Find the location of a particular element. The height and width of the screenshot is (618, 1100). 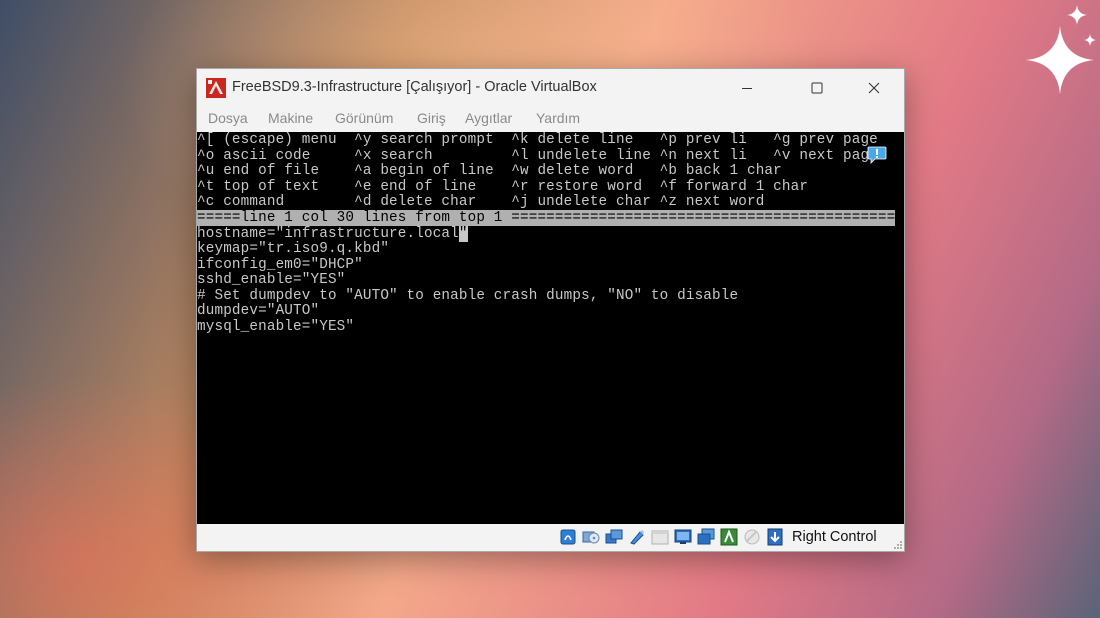

content-text: hostname="infrastructure.local is located at coordinates (328, 234).